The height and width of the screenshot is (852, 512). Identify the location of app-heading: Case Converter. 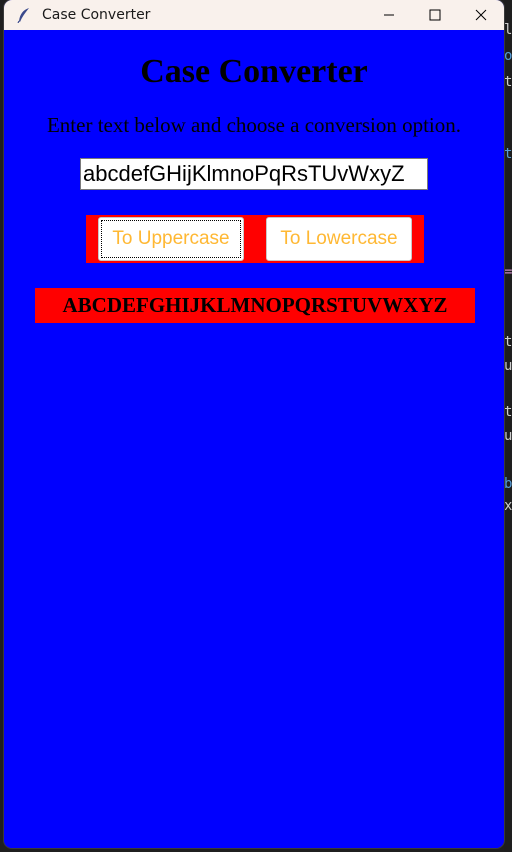
(254, 71).